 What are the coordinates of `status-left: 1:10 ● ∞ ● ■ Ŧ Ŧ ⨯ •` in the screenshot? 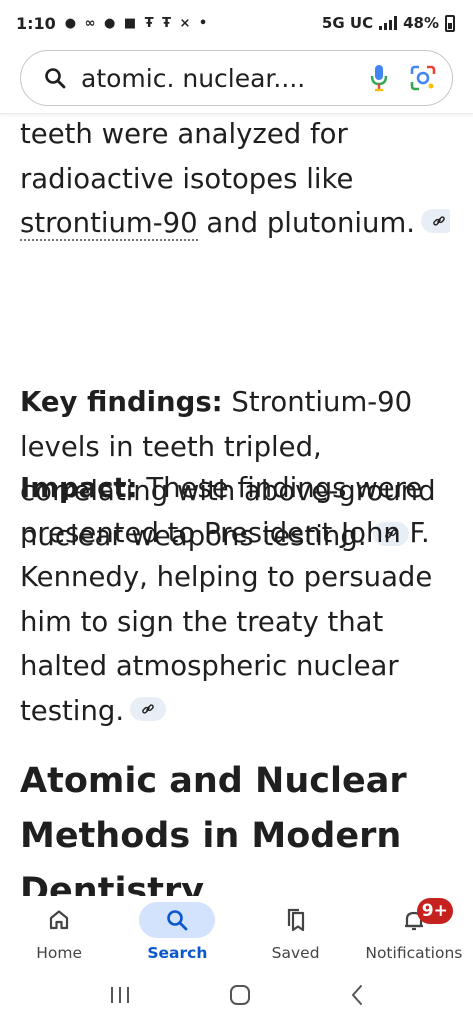 It's located at (112, 23).